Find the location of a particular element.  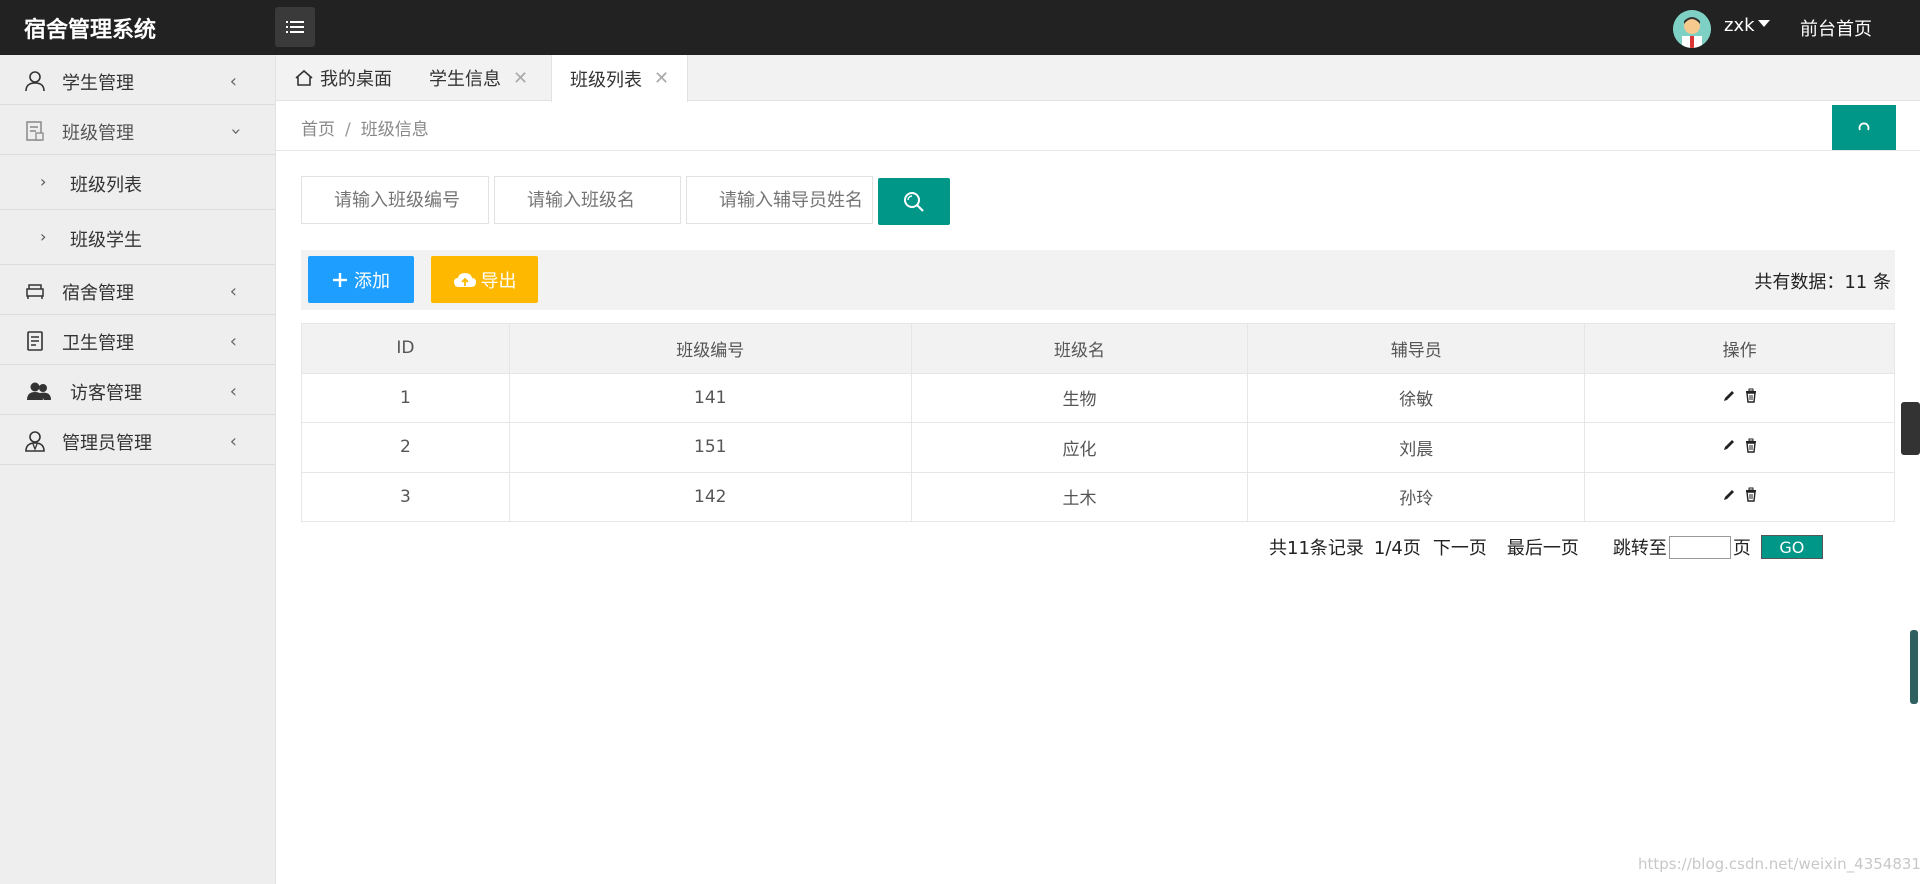

top-header: 宿舍管理系统 zxk 前台首页 is located at coordinates (960, 27).